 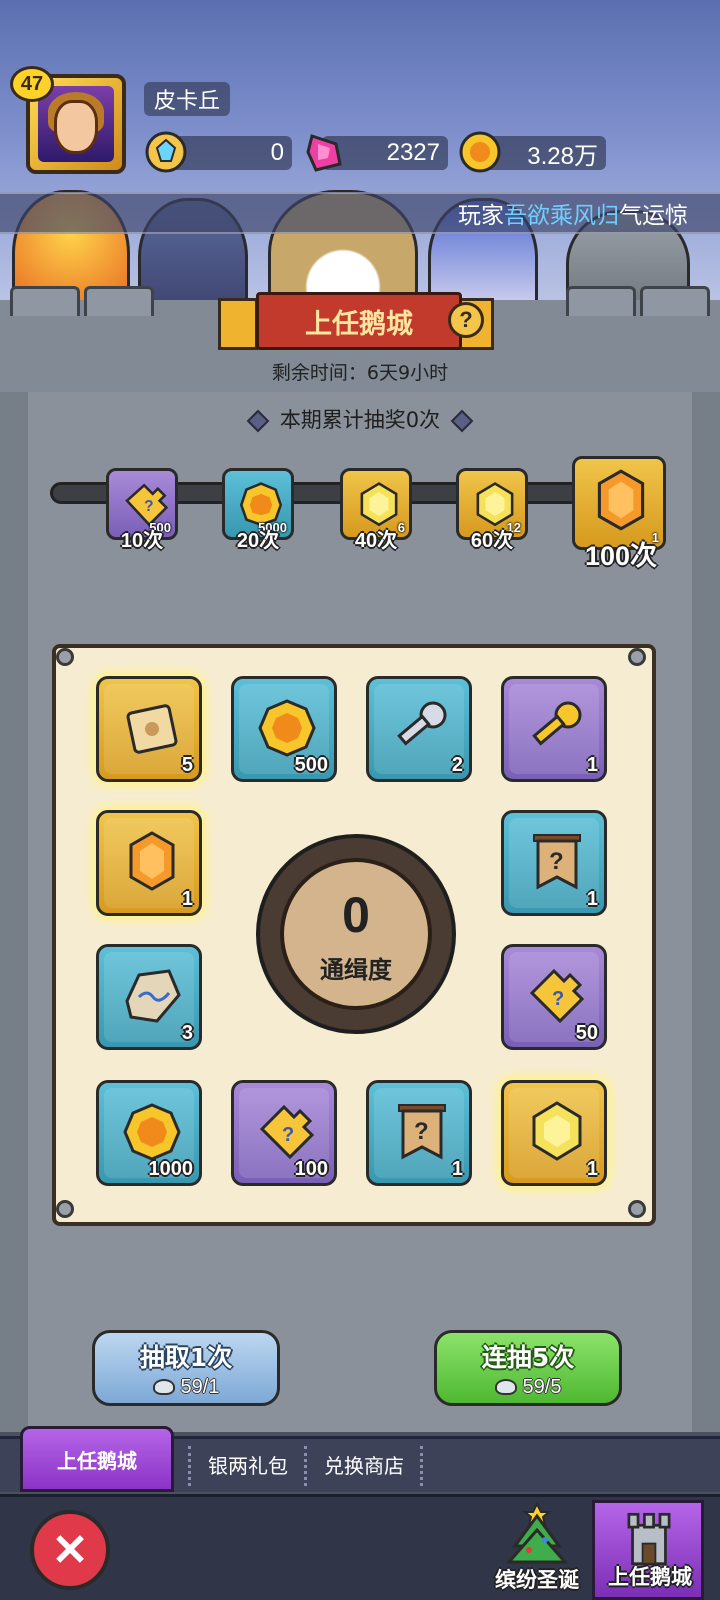 I want to click on prize-cell-puzzle-piece: ? 50, so click(x=554, y=997).